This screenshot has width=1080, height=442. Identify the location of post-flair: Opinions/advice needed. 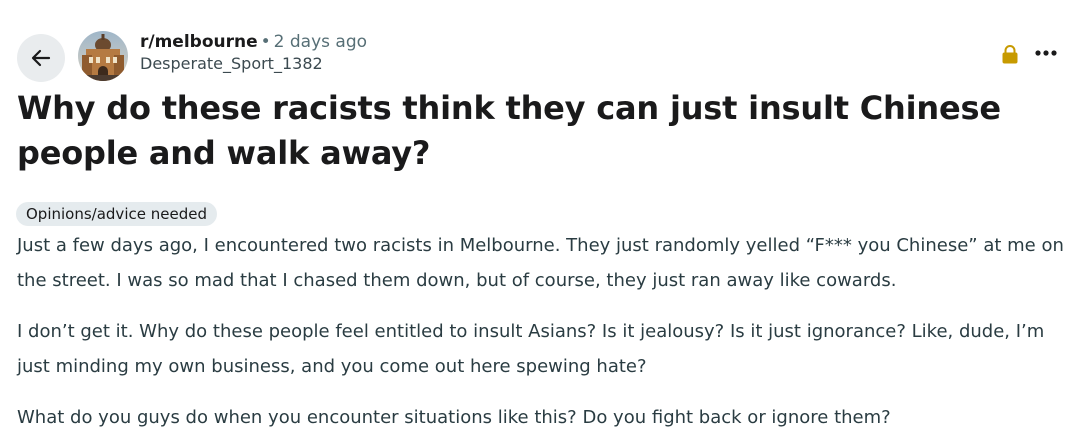
(116, 214).